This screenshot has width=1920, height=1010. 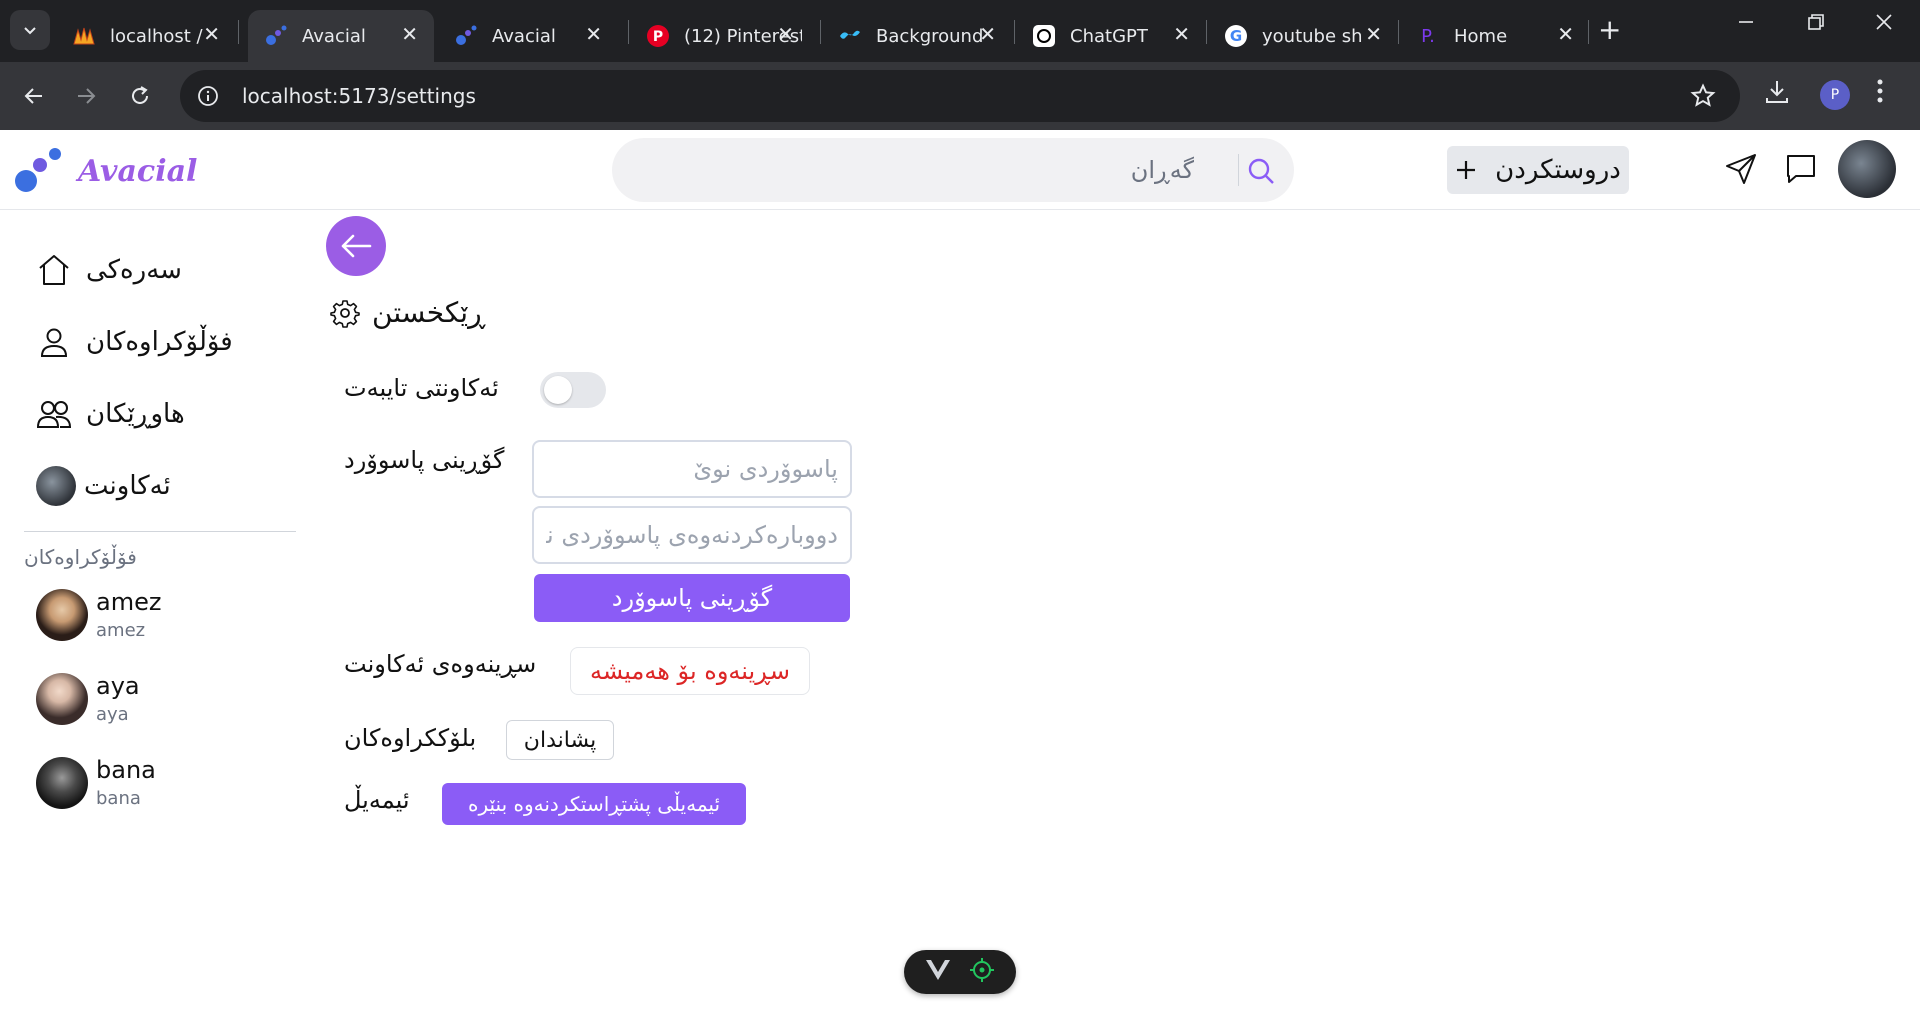 I want to click on repeat-password-input, so click(x=692, y=535).